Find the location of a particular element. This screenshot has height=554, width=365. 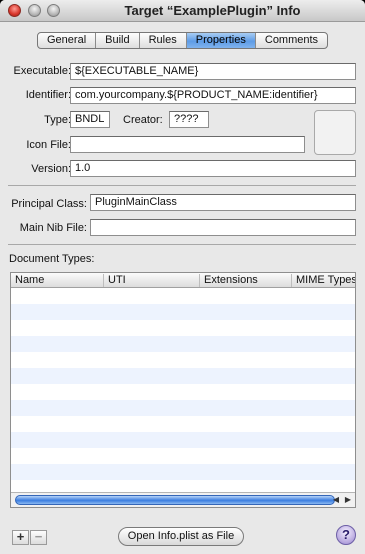

tab-general: General is located at coordinates (67, 40).